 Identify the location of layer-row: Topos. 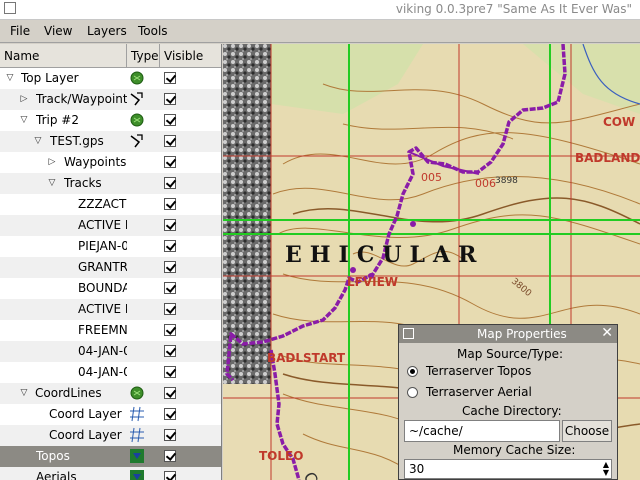
(110, 456).